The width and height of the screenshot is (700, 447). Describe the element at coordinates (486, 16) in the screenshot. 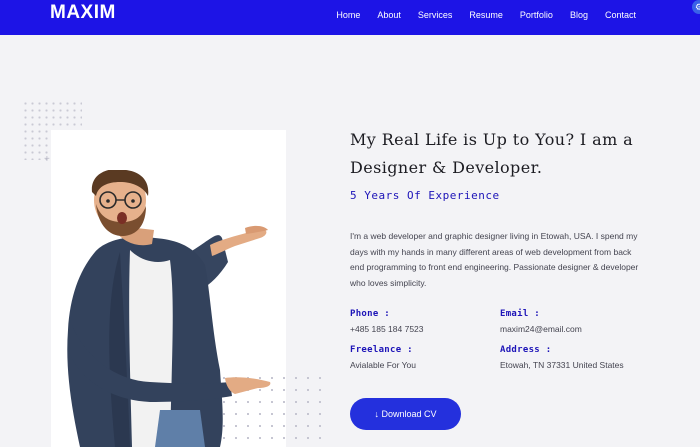

I see `nav-link-resume: Resume` at that location.